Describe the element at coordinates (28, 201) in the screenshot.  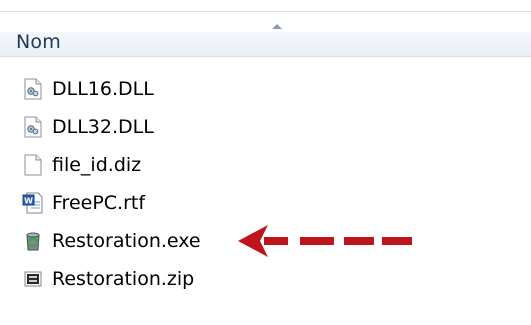
I see `svg-text: W` at that location.